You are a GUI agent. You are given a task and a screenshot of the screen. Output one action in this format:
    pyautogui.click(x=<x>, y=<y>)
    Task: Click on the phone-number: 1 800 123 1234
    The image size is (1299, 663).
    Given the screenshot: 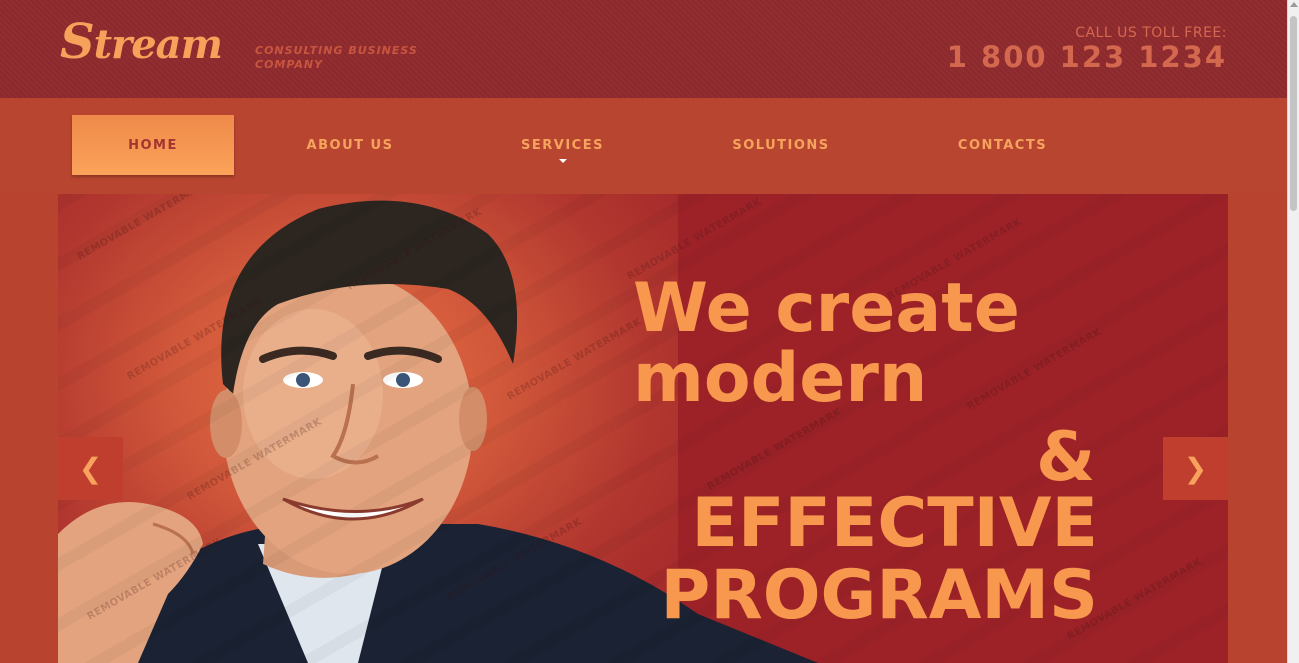 What is the action you would take?
    pyautogui.click(x=1087, y=57)
    